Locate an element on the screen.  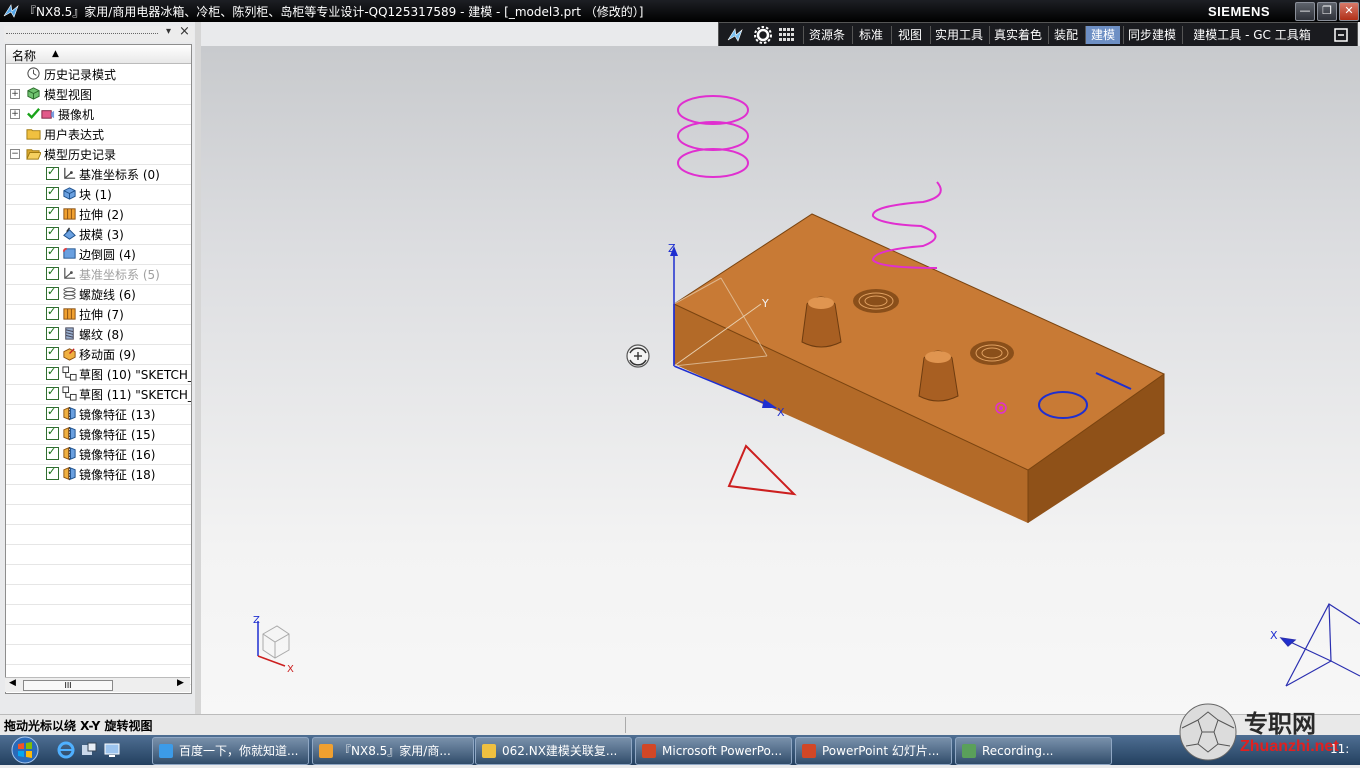
windows-start-icon is located at coordinates (25, 750).